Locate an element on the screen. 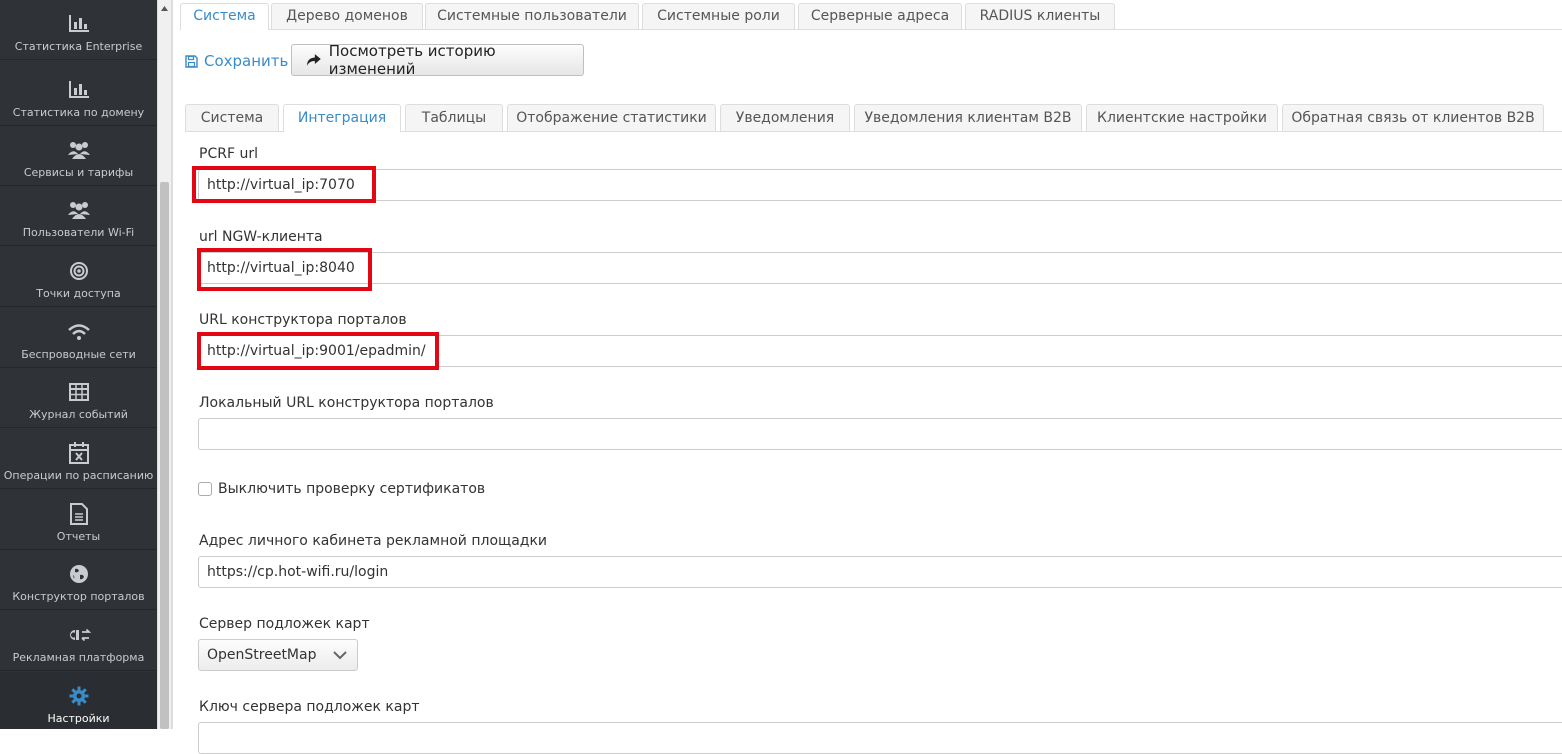  tab-domain-tree: Дерево доменов is located at coordinates (347, 16).